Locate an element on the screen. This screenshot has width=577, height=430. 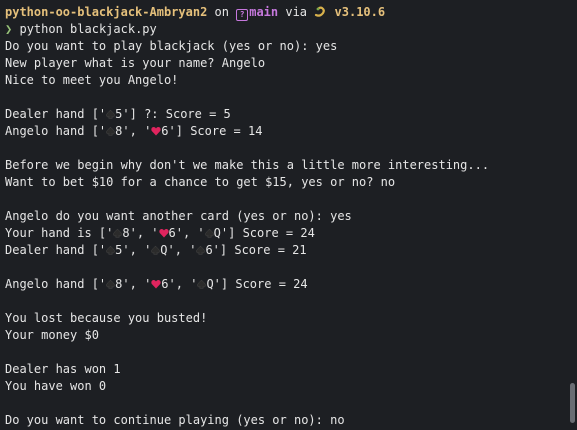
prompt-via: via is located at coordinates (296, 12).